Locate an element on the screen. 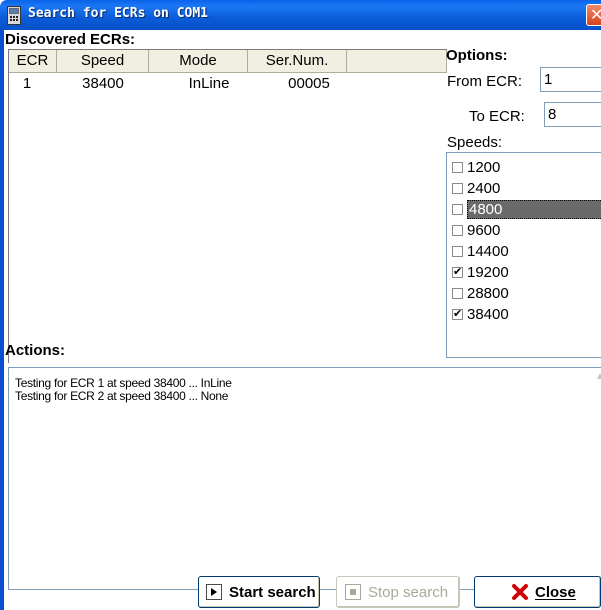 This screenshot has height=610, width=601. options-heading: Options: is located at coordinates (477, 55).